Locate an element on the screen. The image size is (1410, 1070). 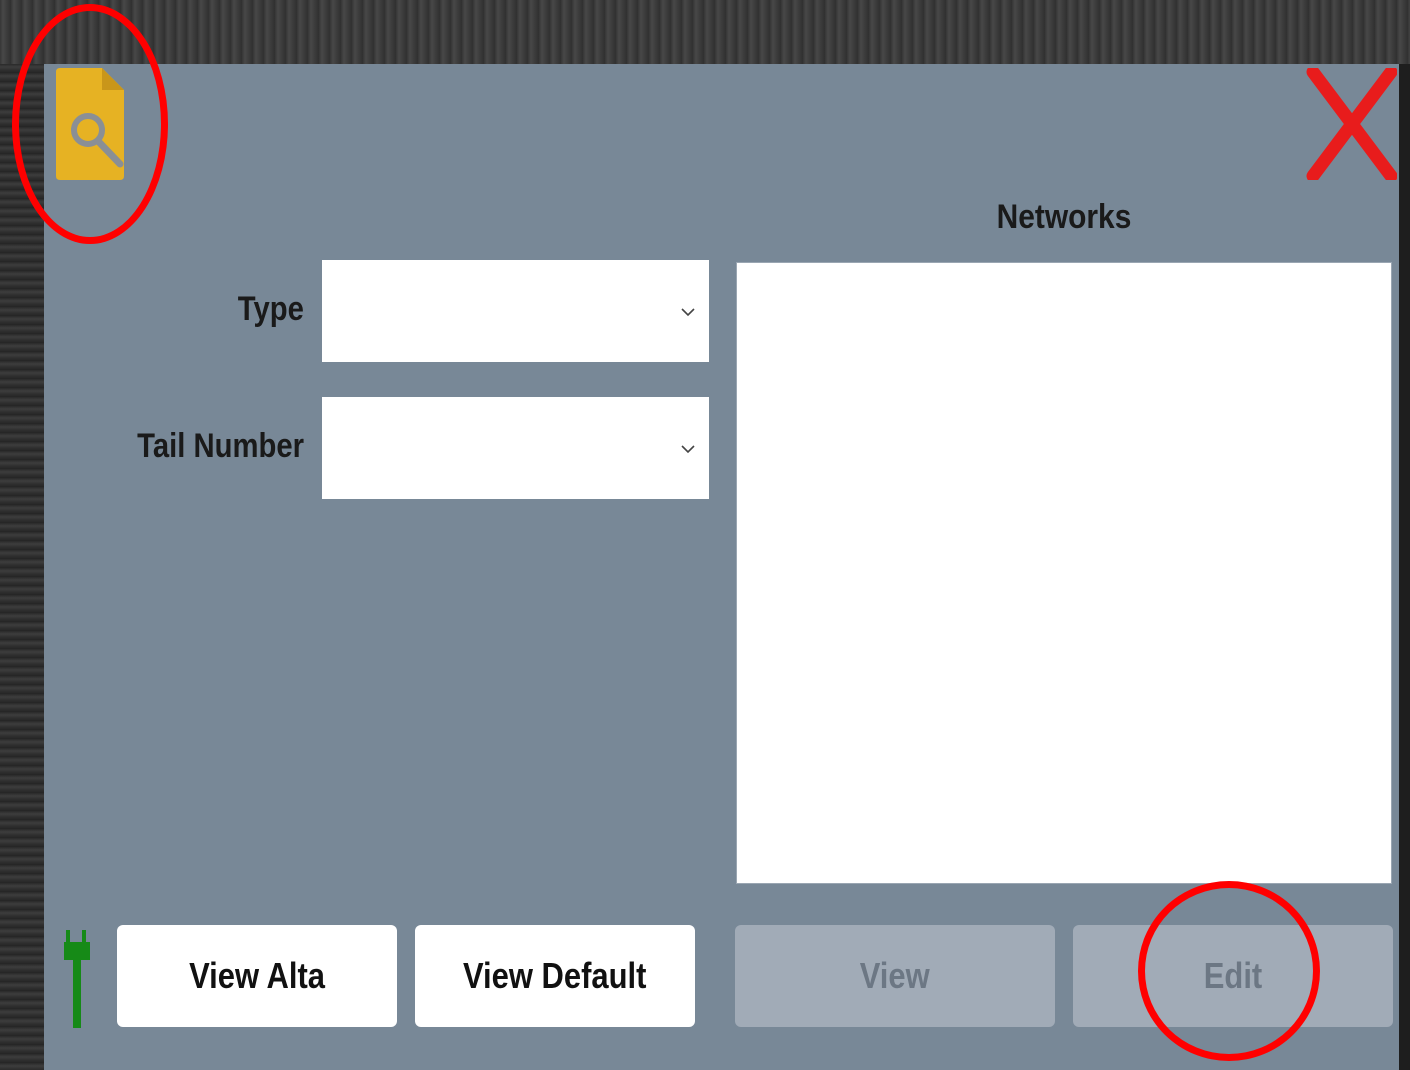
tail-number-label: Tail Number is located at coordinates (220, 446).